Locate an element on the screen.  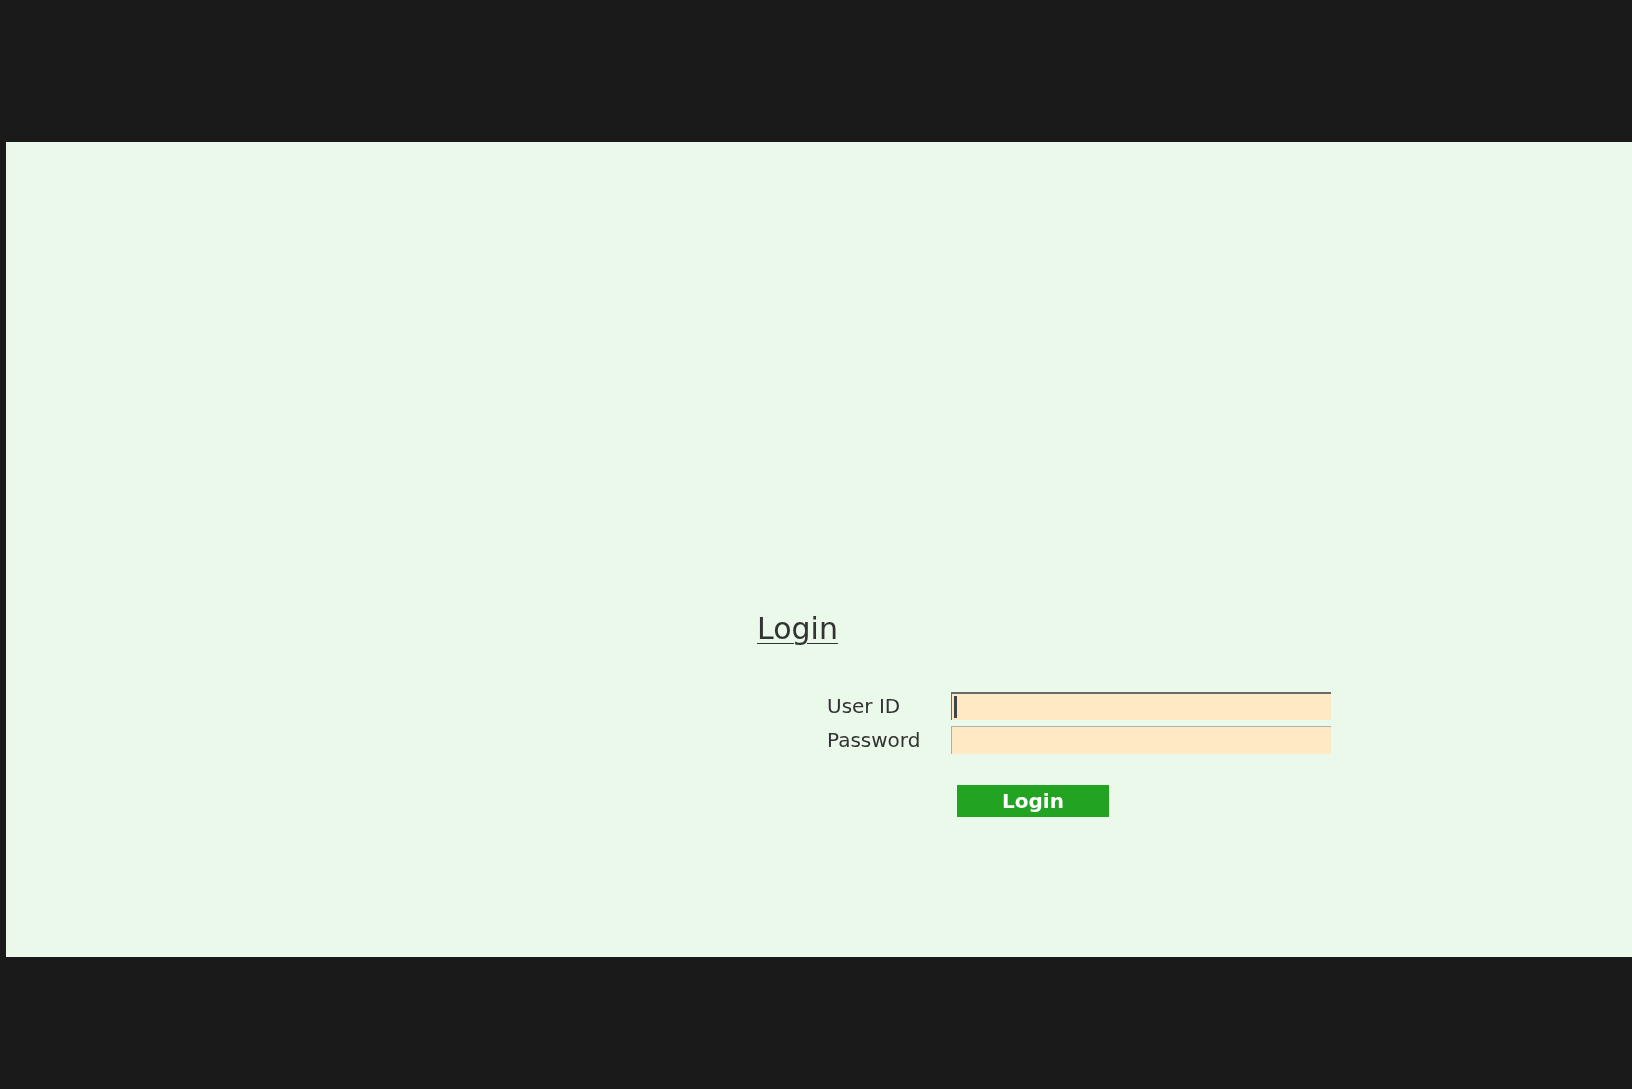
login-heading: Login is located at coordinates (797, 629).